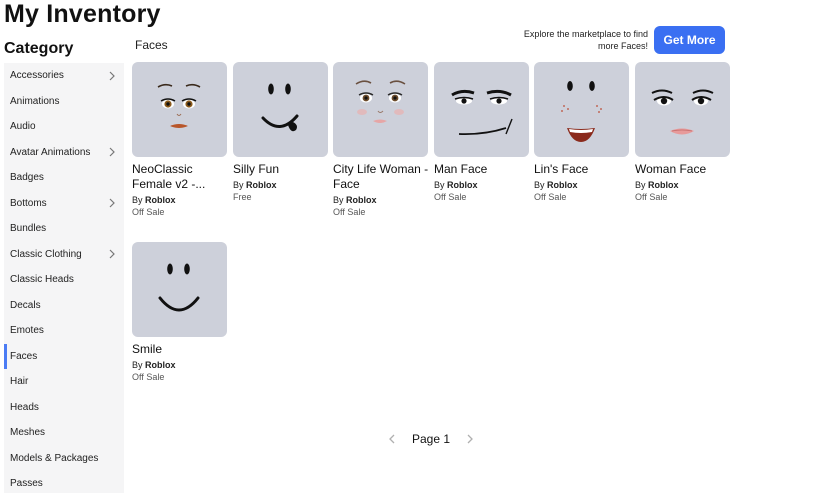  Describe the element at coordinates (64, 229) in the screenshot. I see `sidebar-item-bundles: Bundles` at that location.